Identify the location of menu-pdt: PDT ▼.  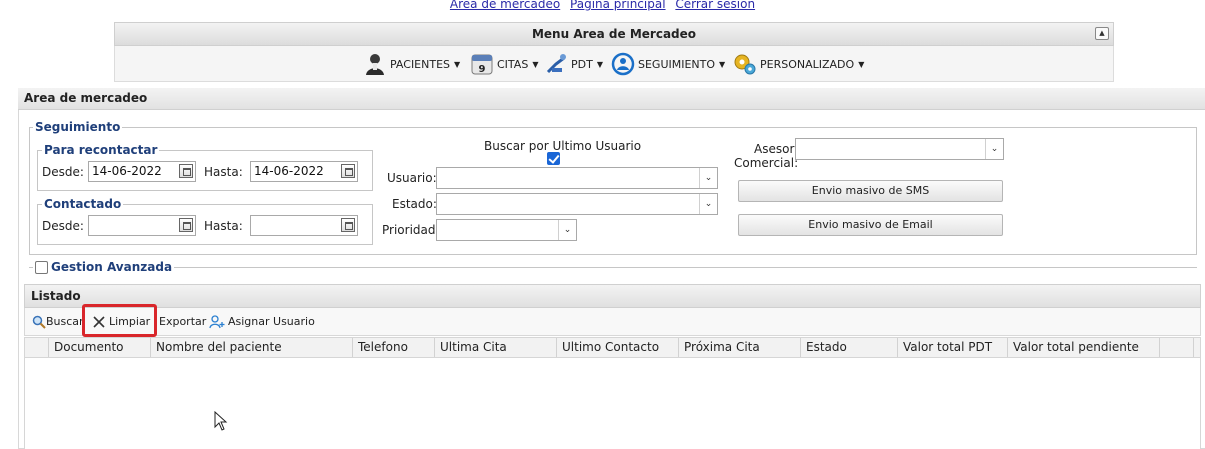
(573, 64).